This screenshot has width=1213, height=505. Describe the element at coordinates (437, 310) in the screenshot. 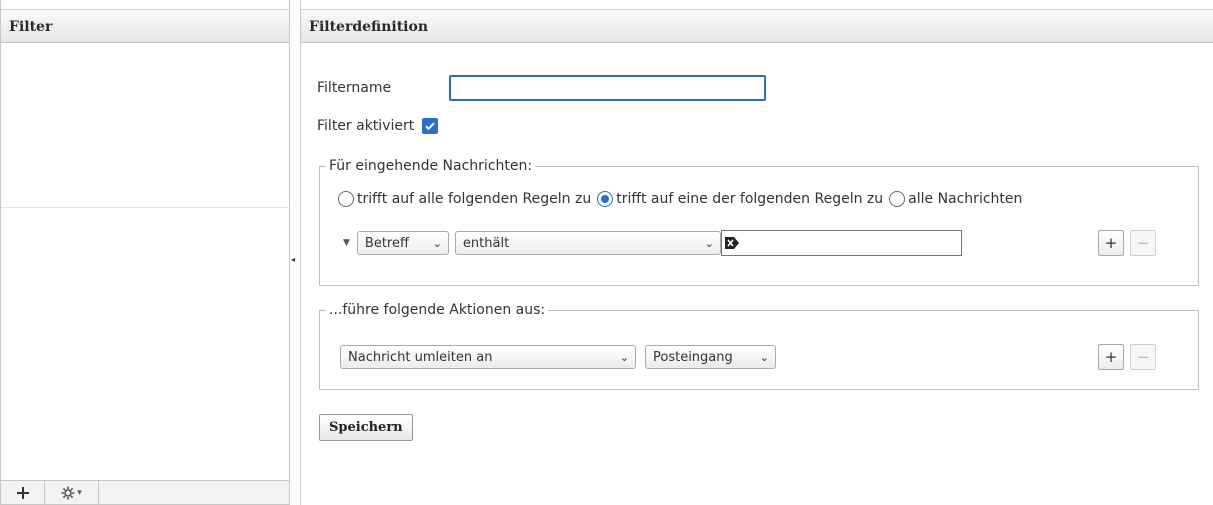

I see `actions-legend: ...führe folgende Aktionen aus:` at that location.